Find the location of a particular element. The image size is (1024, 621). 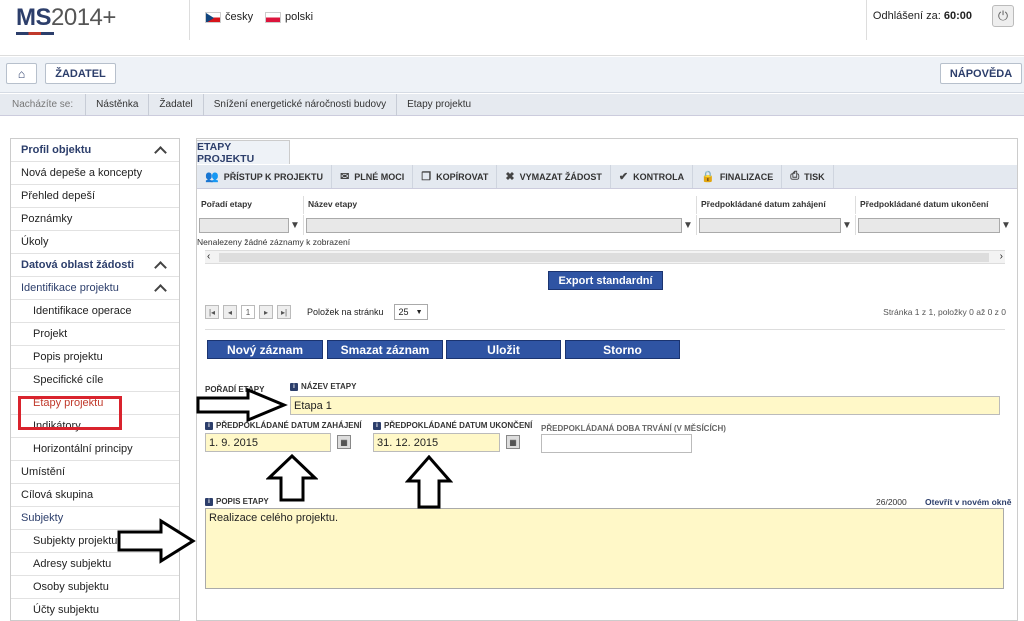

filter-cell: ▼ is located at coordinates (250, 225).